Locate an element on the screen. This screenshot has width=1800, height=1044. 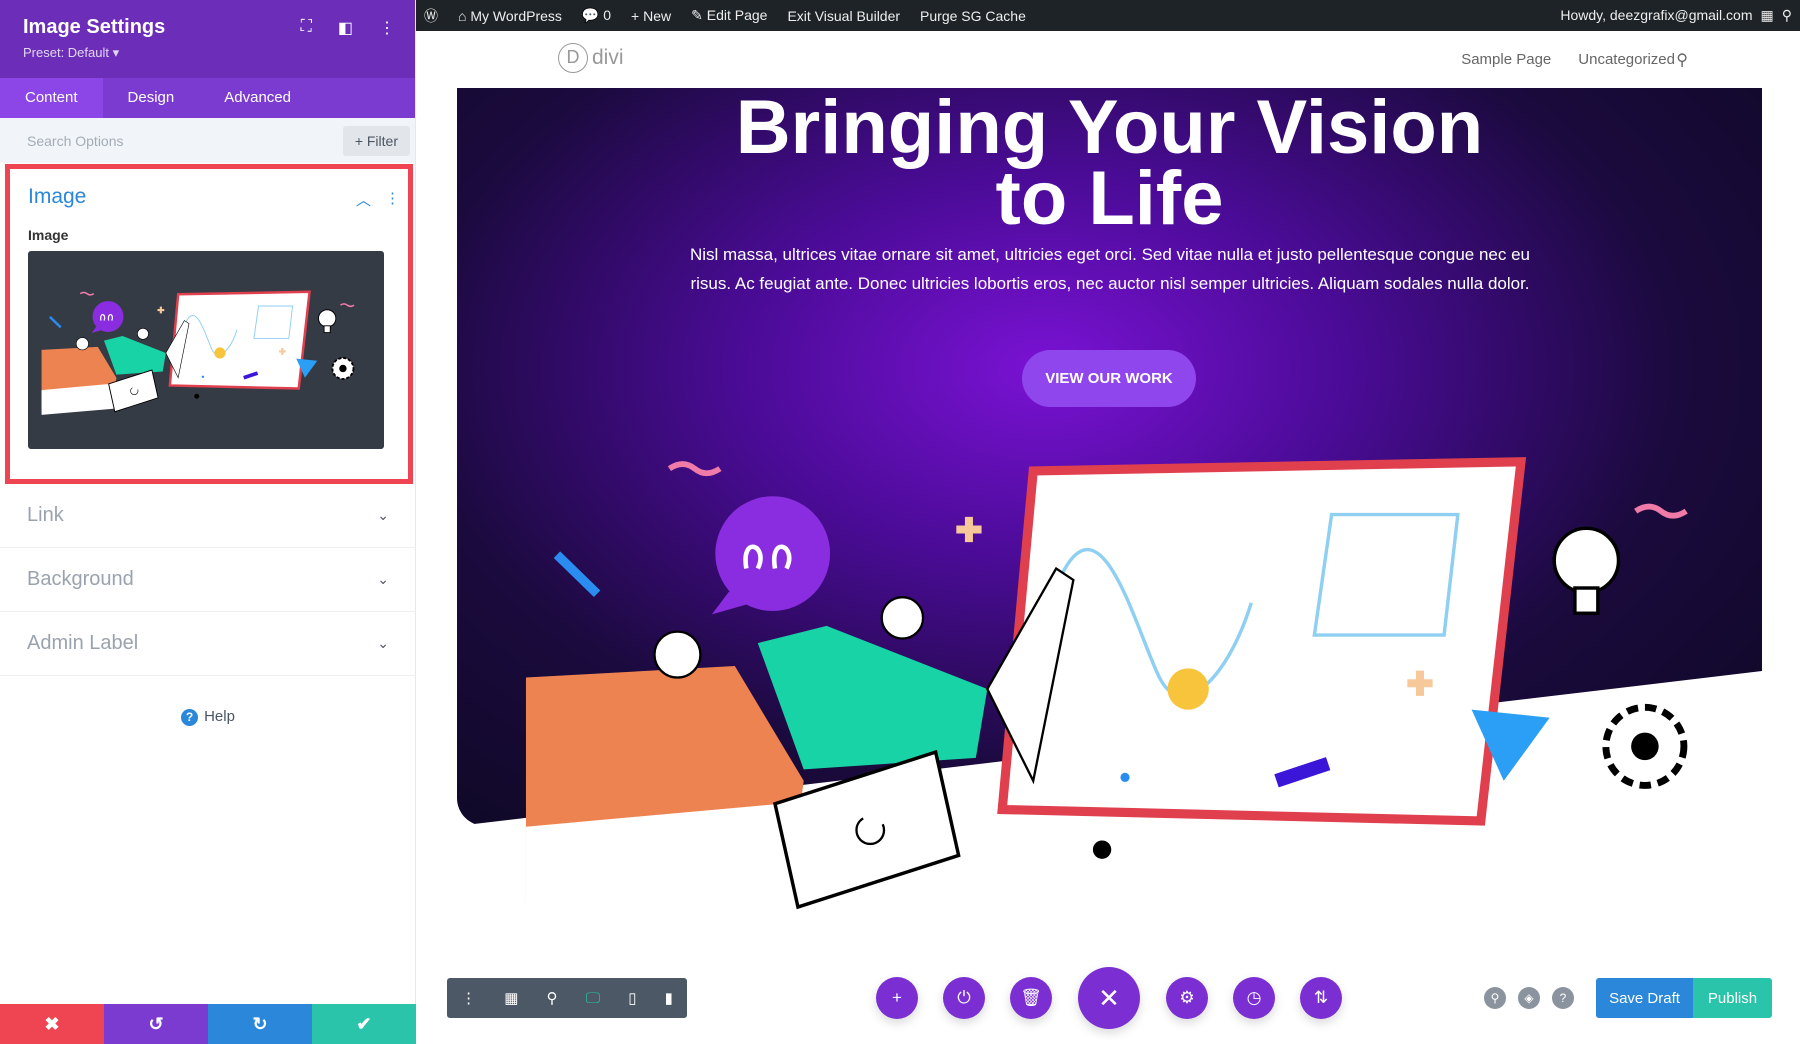
tab-advanced: Advanced is located at coordinates (257, 98).